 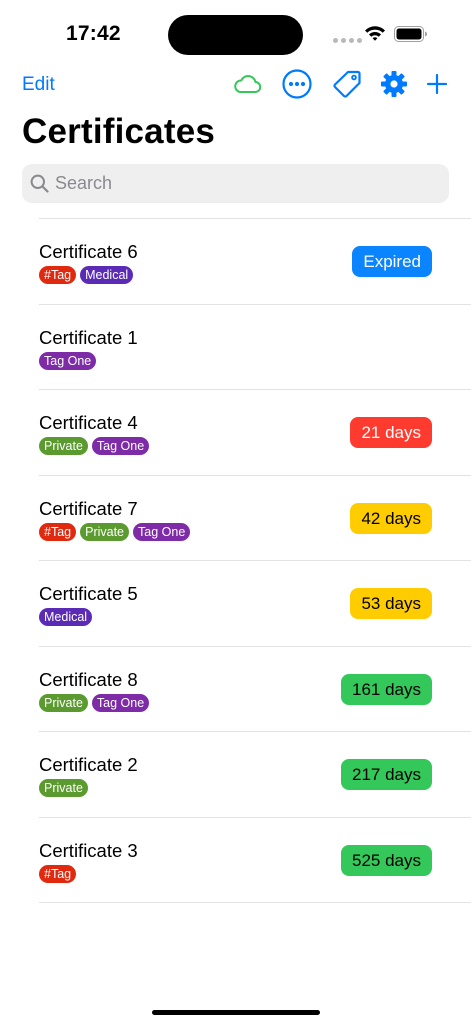 What do you see at coordinates (347, 40) in the screenshot?
I see `cellular-signal-icon` at bounding box center [347, 40].